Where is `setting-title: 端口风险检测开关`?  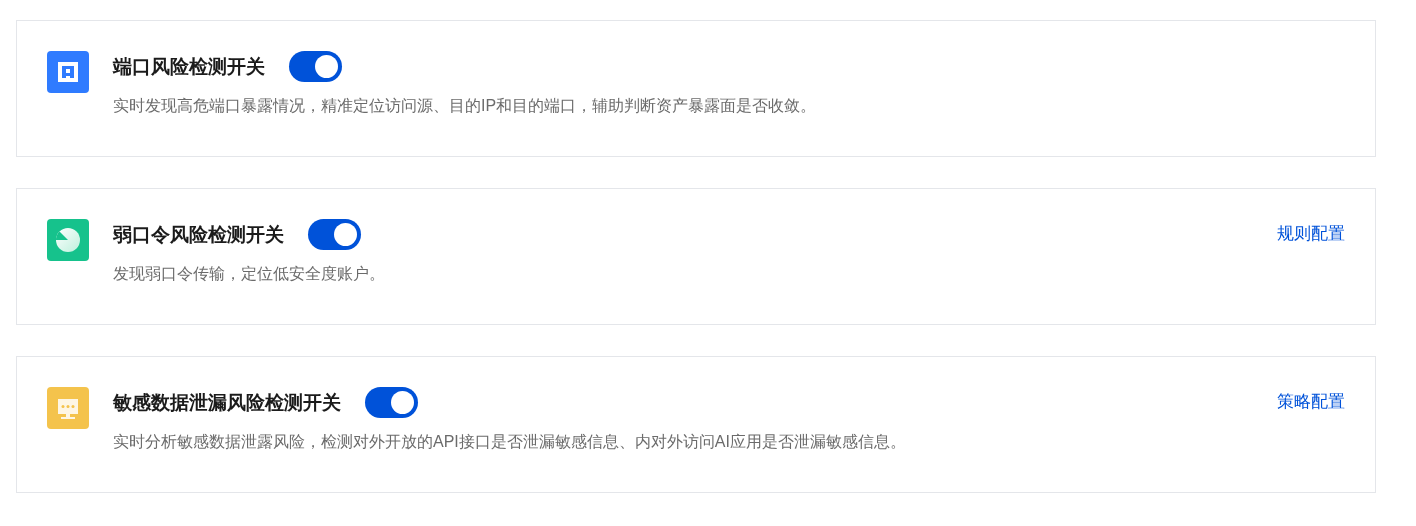 setting-title: 端口风险检测开关 is located at coordinates (189, 66).